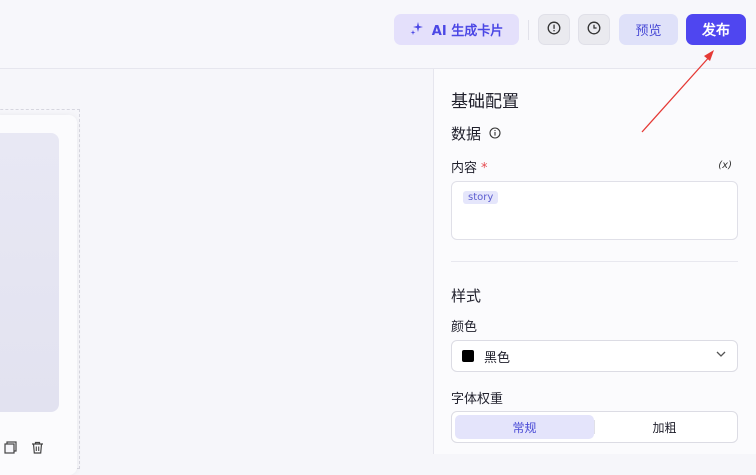 This screenshot has height=475, width=756. Describe the element at coordinates (481, 197) in the screenshot. I see `variable-tag: story` at that location.